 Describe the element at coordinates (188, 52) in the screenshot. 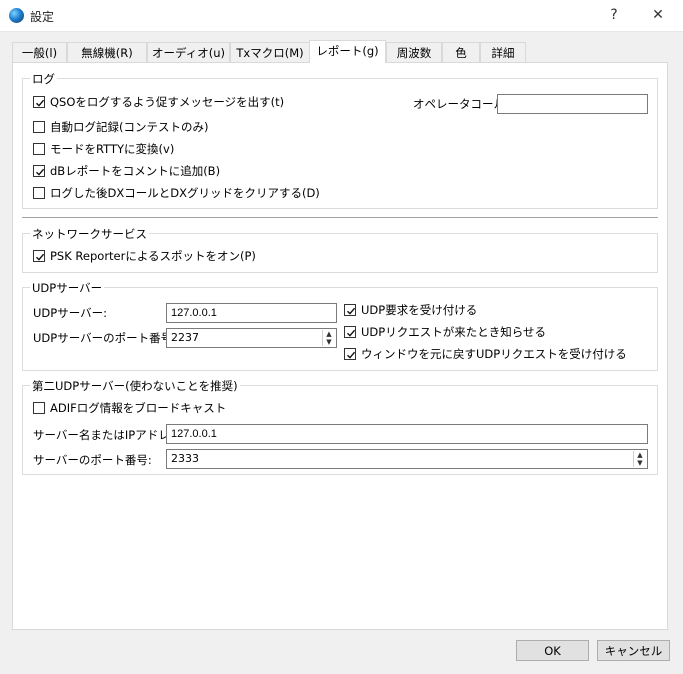

I see `tab-audio: オーディオ(u)` at that location.